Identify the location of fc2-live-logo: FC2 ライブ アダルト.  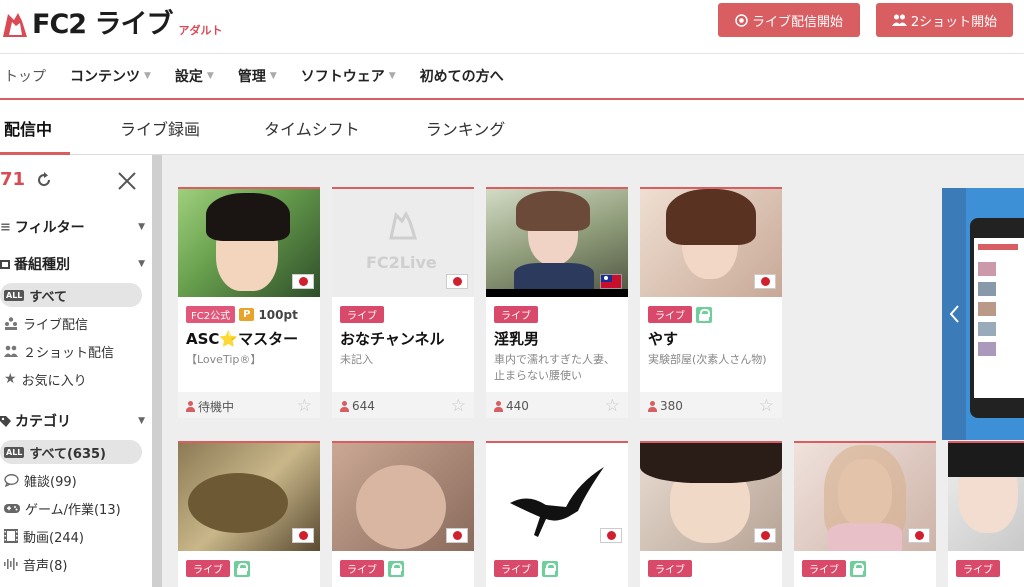
(111, 22).